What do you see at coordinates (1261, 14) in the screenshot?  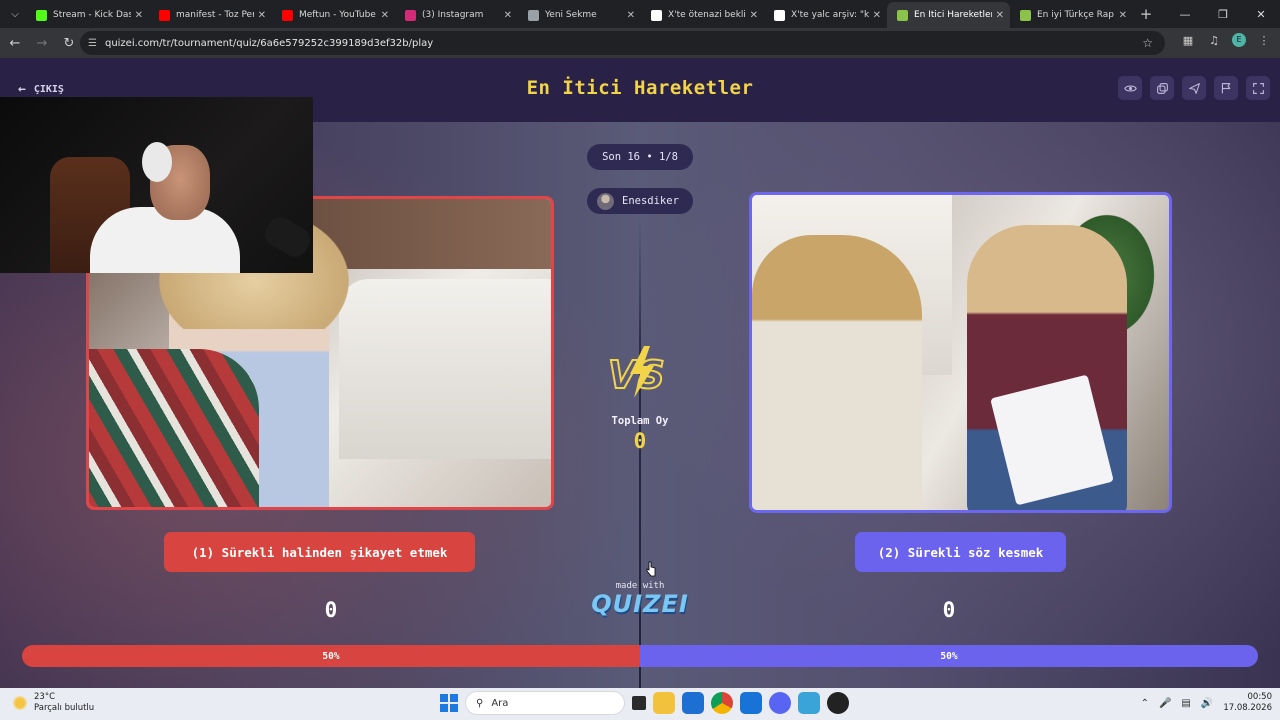 I see `close-window-icon: ✕` at bounding box center [1261, 14].